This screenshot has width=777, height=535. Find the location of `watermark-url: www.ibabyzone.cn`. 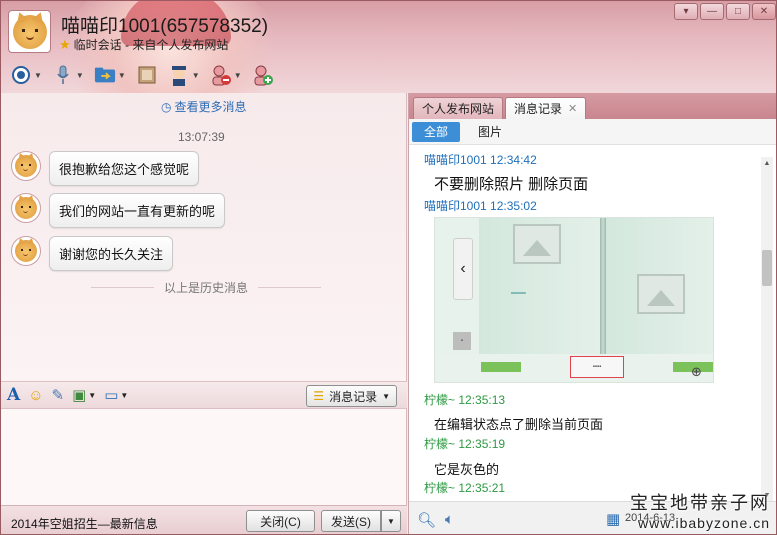

watermark-url: www.ibabyzone.cn is located at coordinates (704, 523).